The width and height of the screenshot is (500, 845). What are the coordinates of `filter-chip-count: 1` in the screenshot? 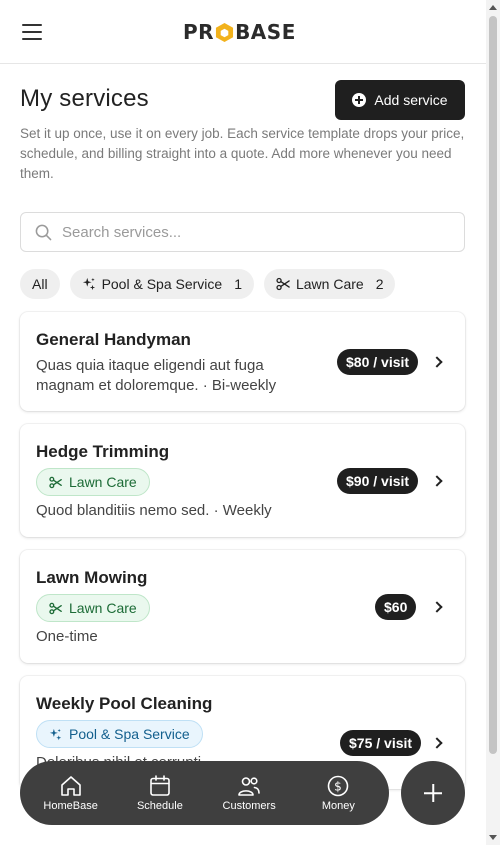 It's located at (238, 284).